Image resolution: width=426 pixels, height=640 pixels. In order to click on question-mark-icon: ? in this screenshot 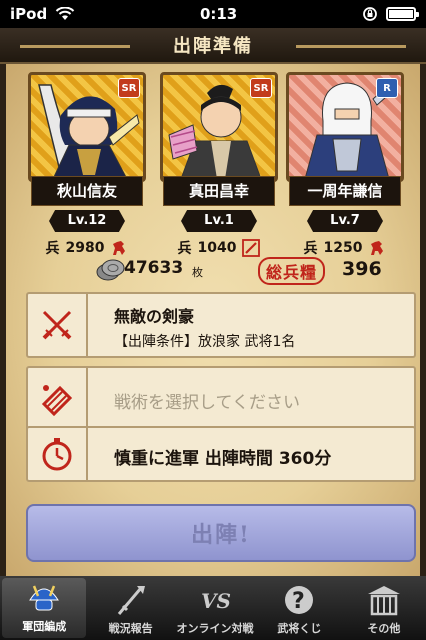, I will do `click(299, 600)`.